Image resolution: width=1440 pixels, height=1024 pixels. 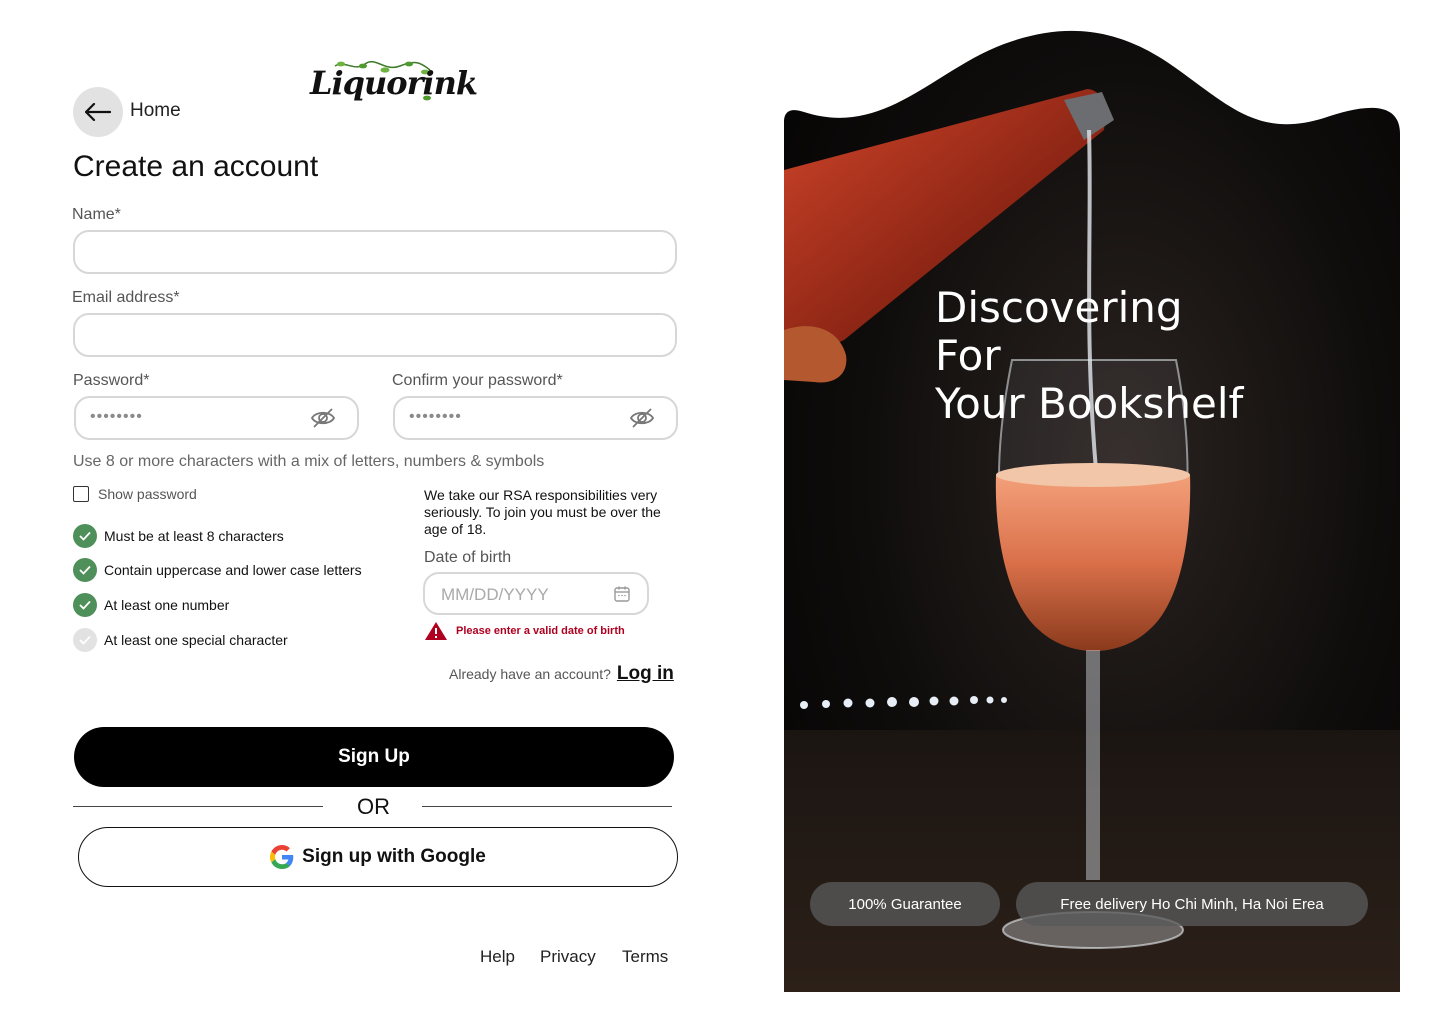 What do you see at coordinates (155, 111) in the screenshot?
I see `home-link: Home` at bounding box center [155, 111].